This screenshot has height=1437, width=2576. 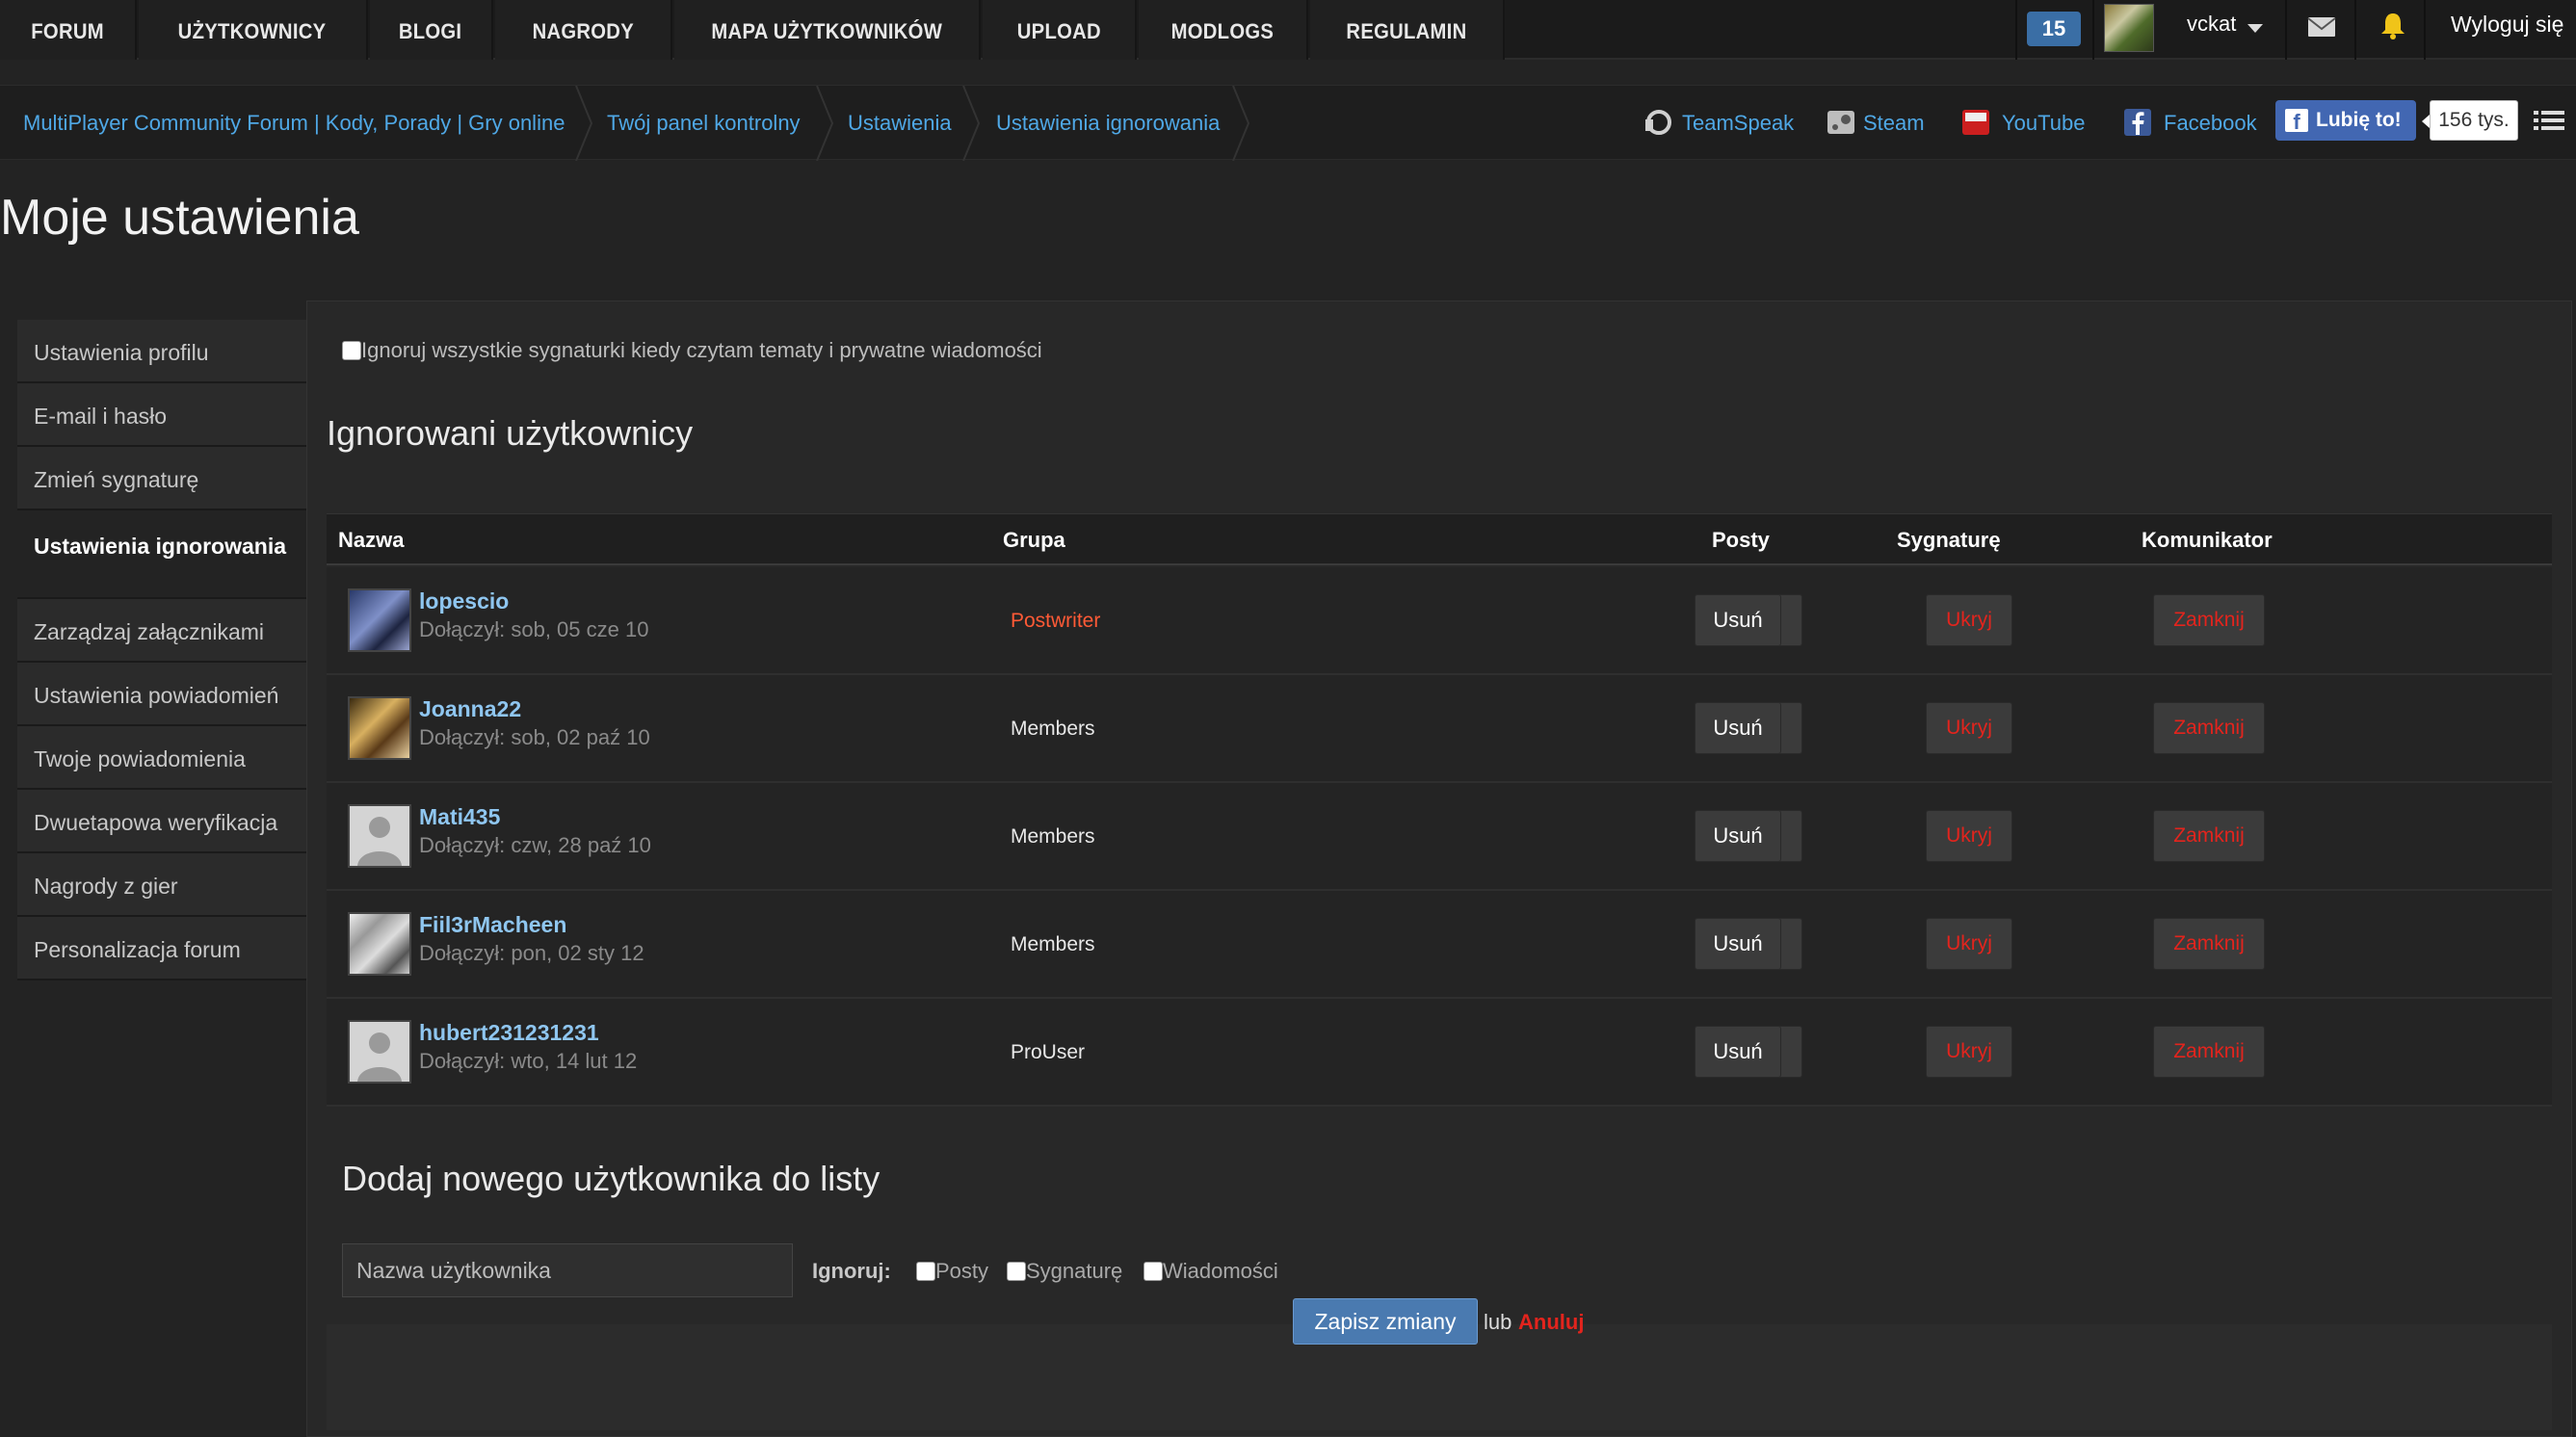 I want to click on nav-tab-rewards: NAGRODY, so click(x=583, y=30).